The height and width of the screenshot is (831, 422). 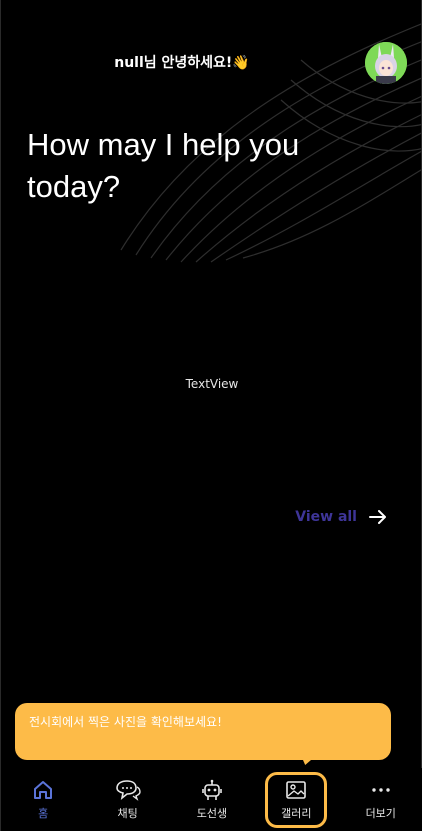 I want to click on arrow-right-icon, so click(x=377, y=517).